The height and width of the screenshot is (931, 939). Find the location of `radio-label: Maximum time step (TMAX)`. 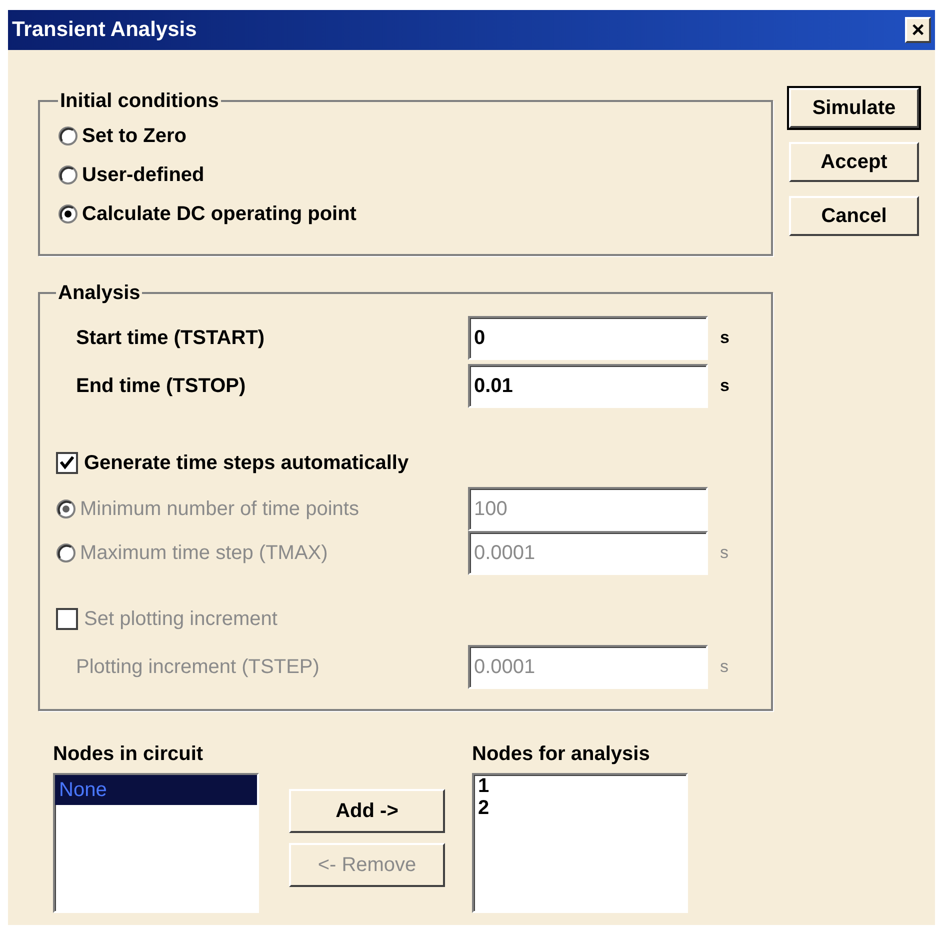

radio-label: Maximum time step (TMAX) is located at coordinates (204, 553).